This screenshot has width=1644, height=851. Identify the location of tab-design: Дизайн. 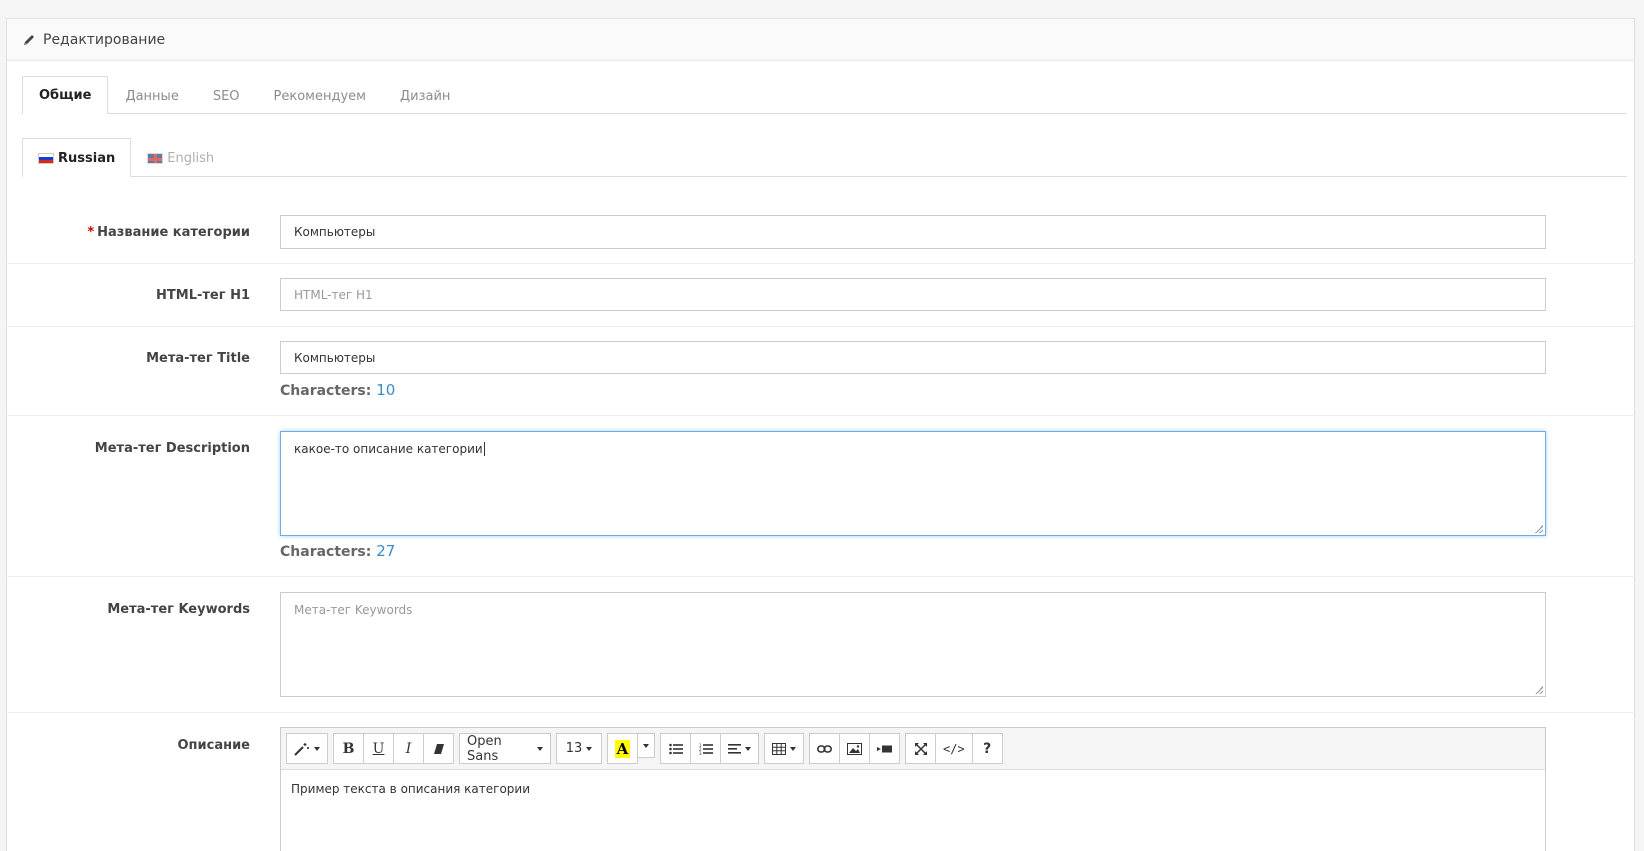
(425, 95).